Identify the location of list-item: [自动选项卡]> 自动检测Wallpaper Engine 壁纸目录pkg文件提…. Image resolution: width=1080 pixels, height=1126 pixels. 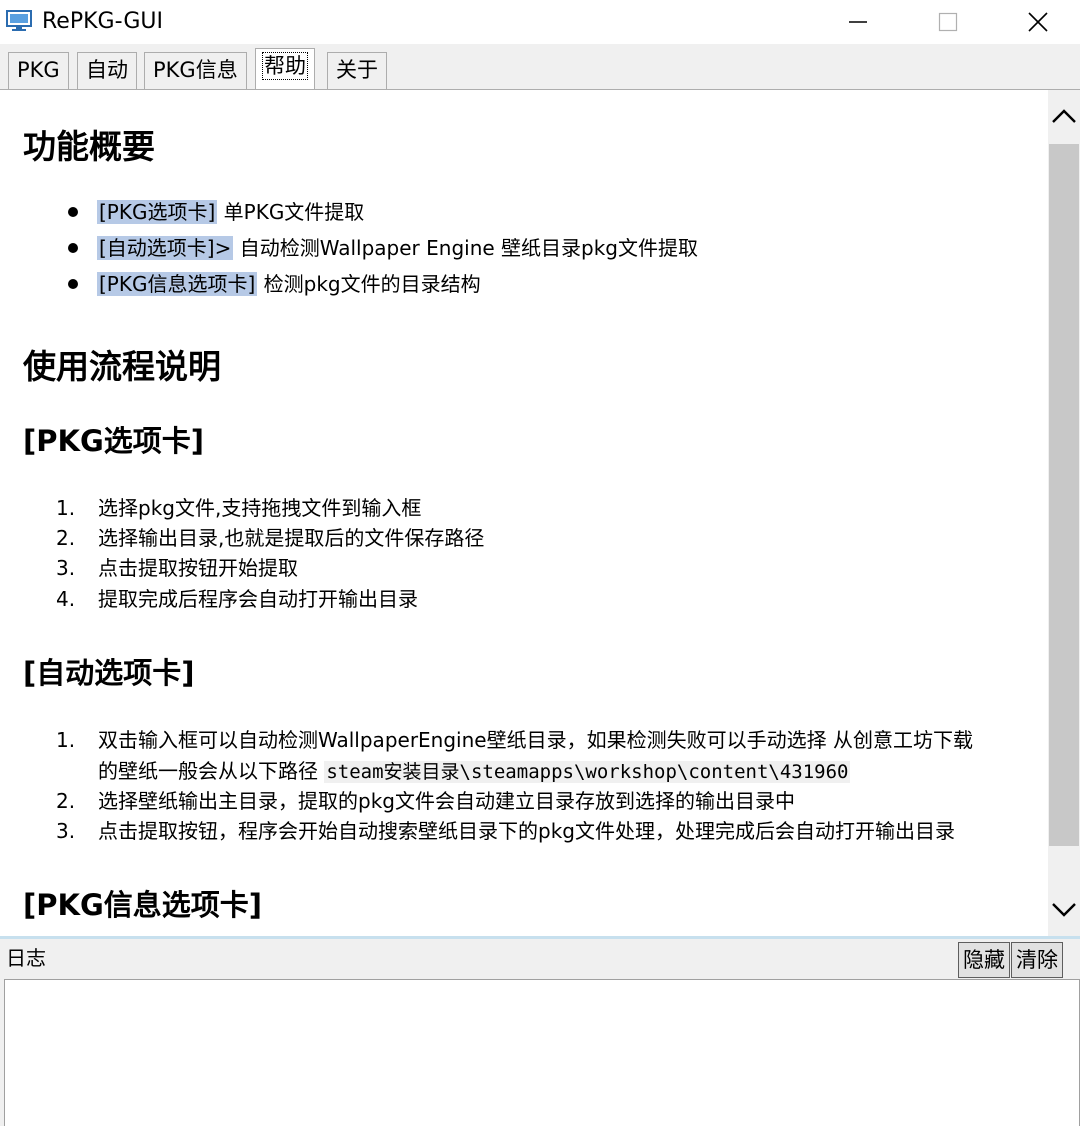
(383, 248).